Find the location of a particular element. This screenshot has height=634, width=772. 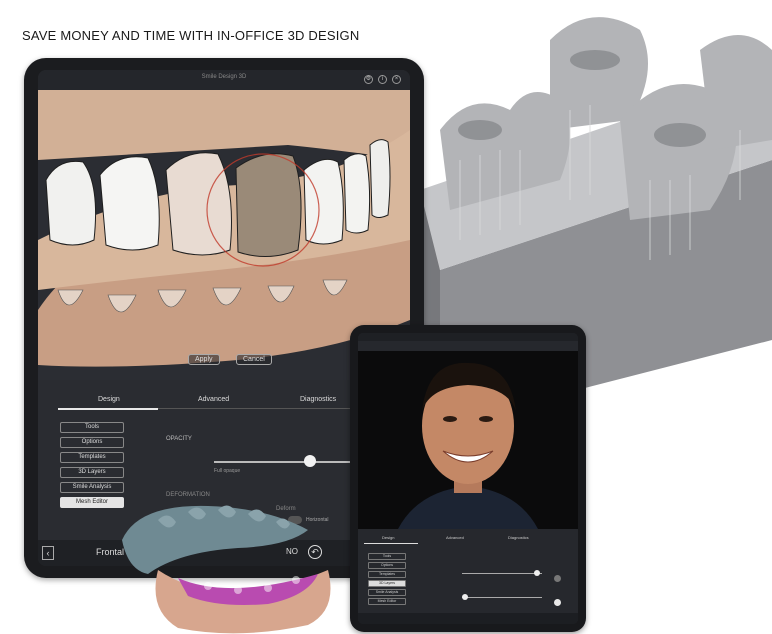

app-title: Smile Design 3D is located at coordinates (224, 77).